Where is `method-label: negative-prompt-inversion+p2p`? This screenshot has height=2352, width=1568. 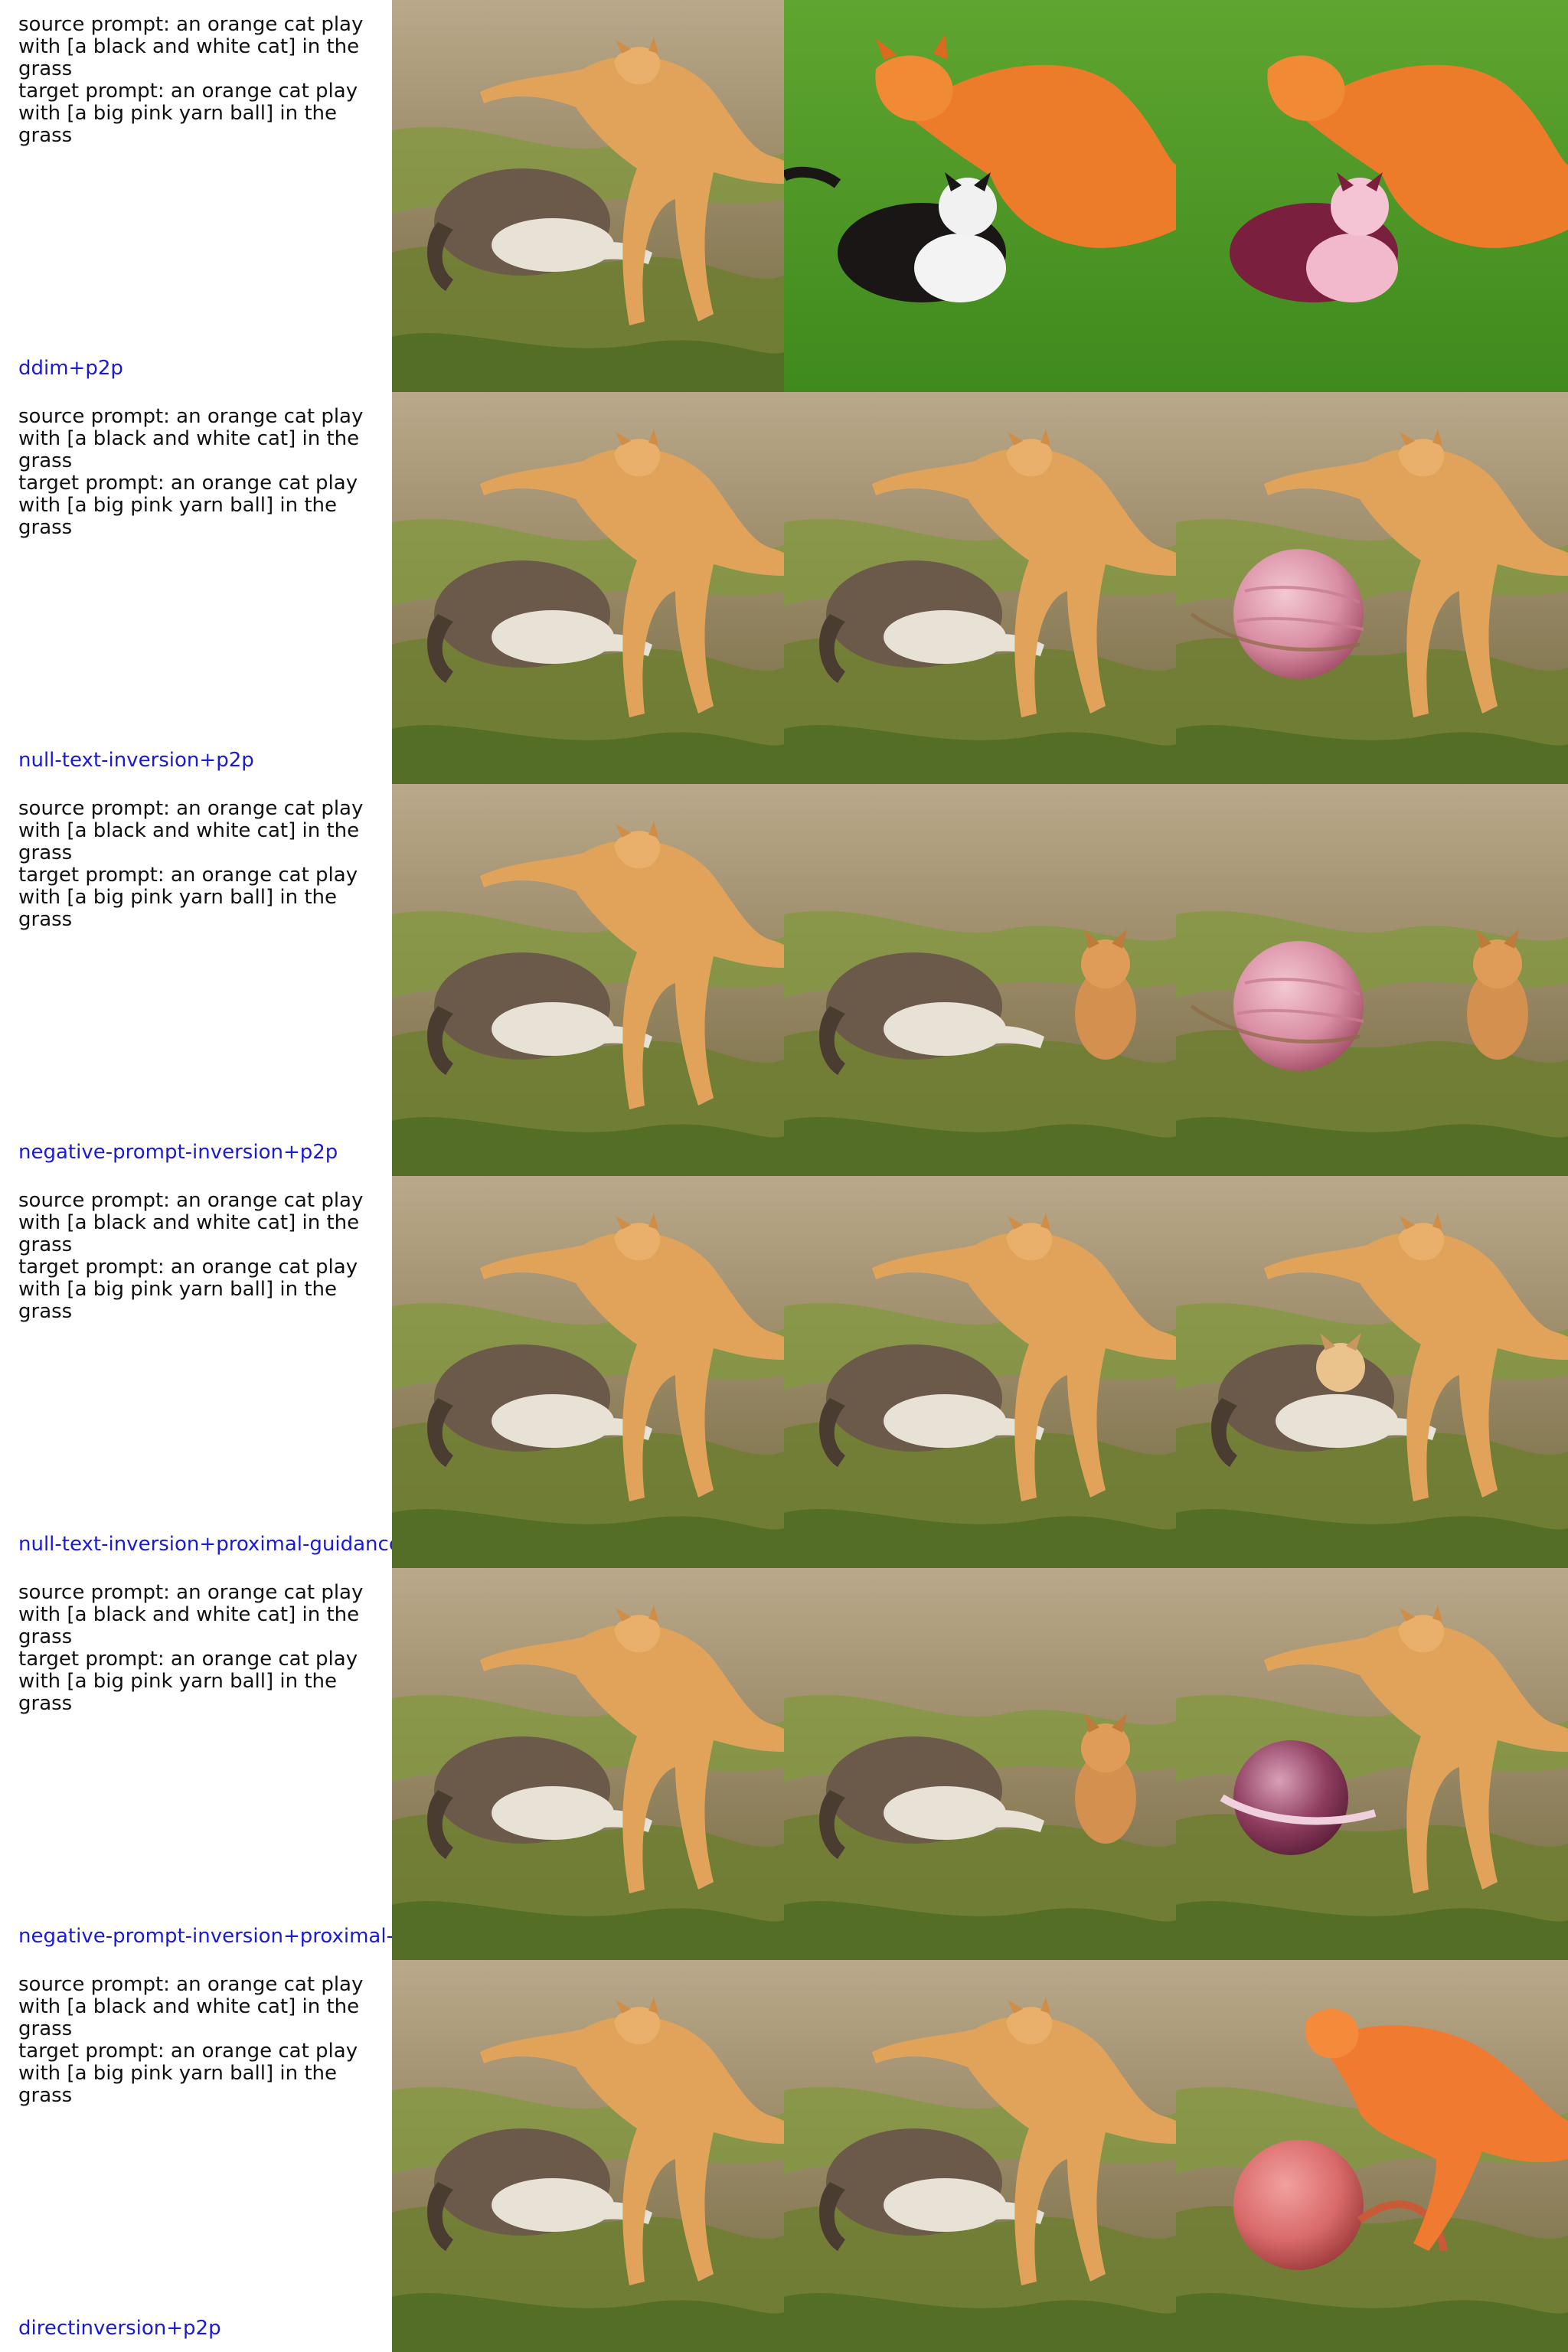 method-label: negative-prompt-inversion+p2p is located at coordinates (178, 1152).